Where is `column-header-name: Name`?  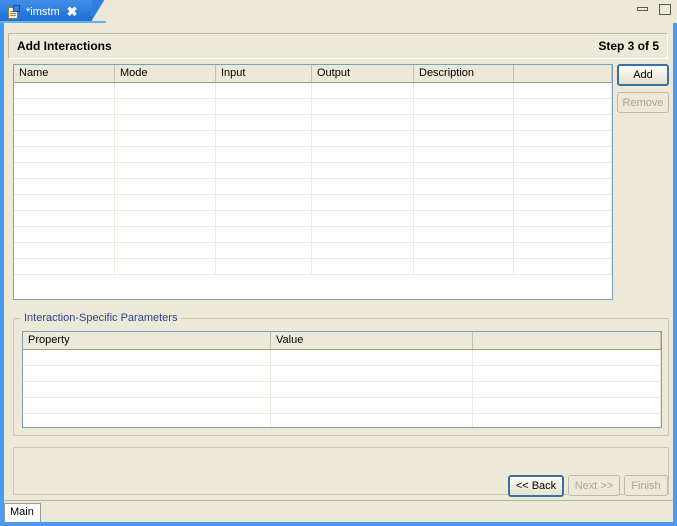
column-header-name: Name is located at coordinates (64, 73).